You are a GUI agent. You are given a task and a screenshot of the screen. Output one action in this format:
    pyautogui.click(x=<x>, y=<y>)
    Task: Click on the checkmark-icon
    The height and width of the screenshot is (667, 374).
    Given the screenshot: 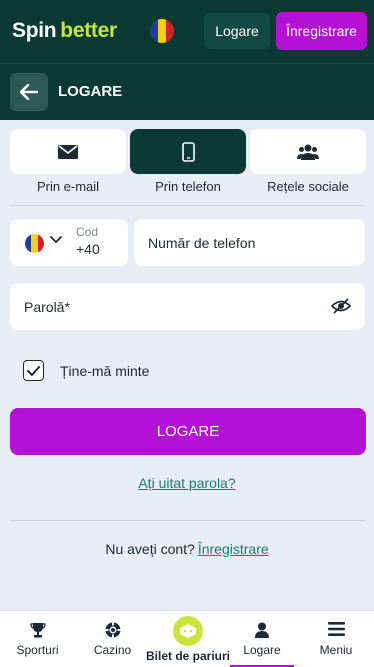 What is the action you would take?
    pyautogui.click(x=33, y=370)
    